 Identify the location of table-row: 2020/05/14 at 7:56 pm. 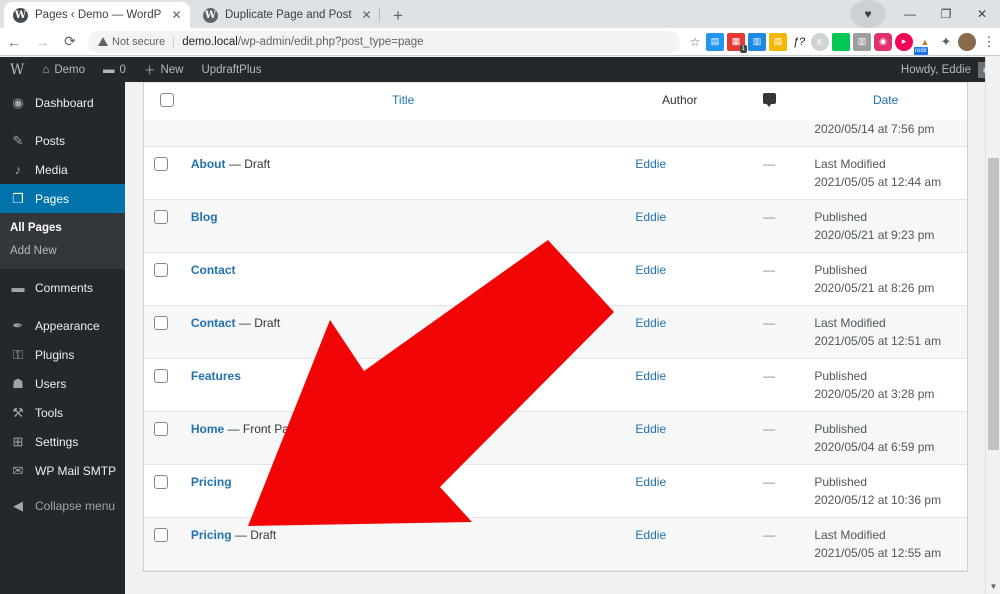
(555, 133).